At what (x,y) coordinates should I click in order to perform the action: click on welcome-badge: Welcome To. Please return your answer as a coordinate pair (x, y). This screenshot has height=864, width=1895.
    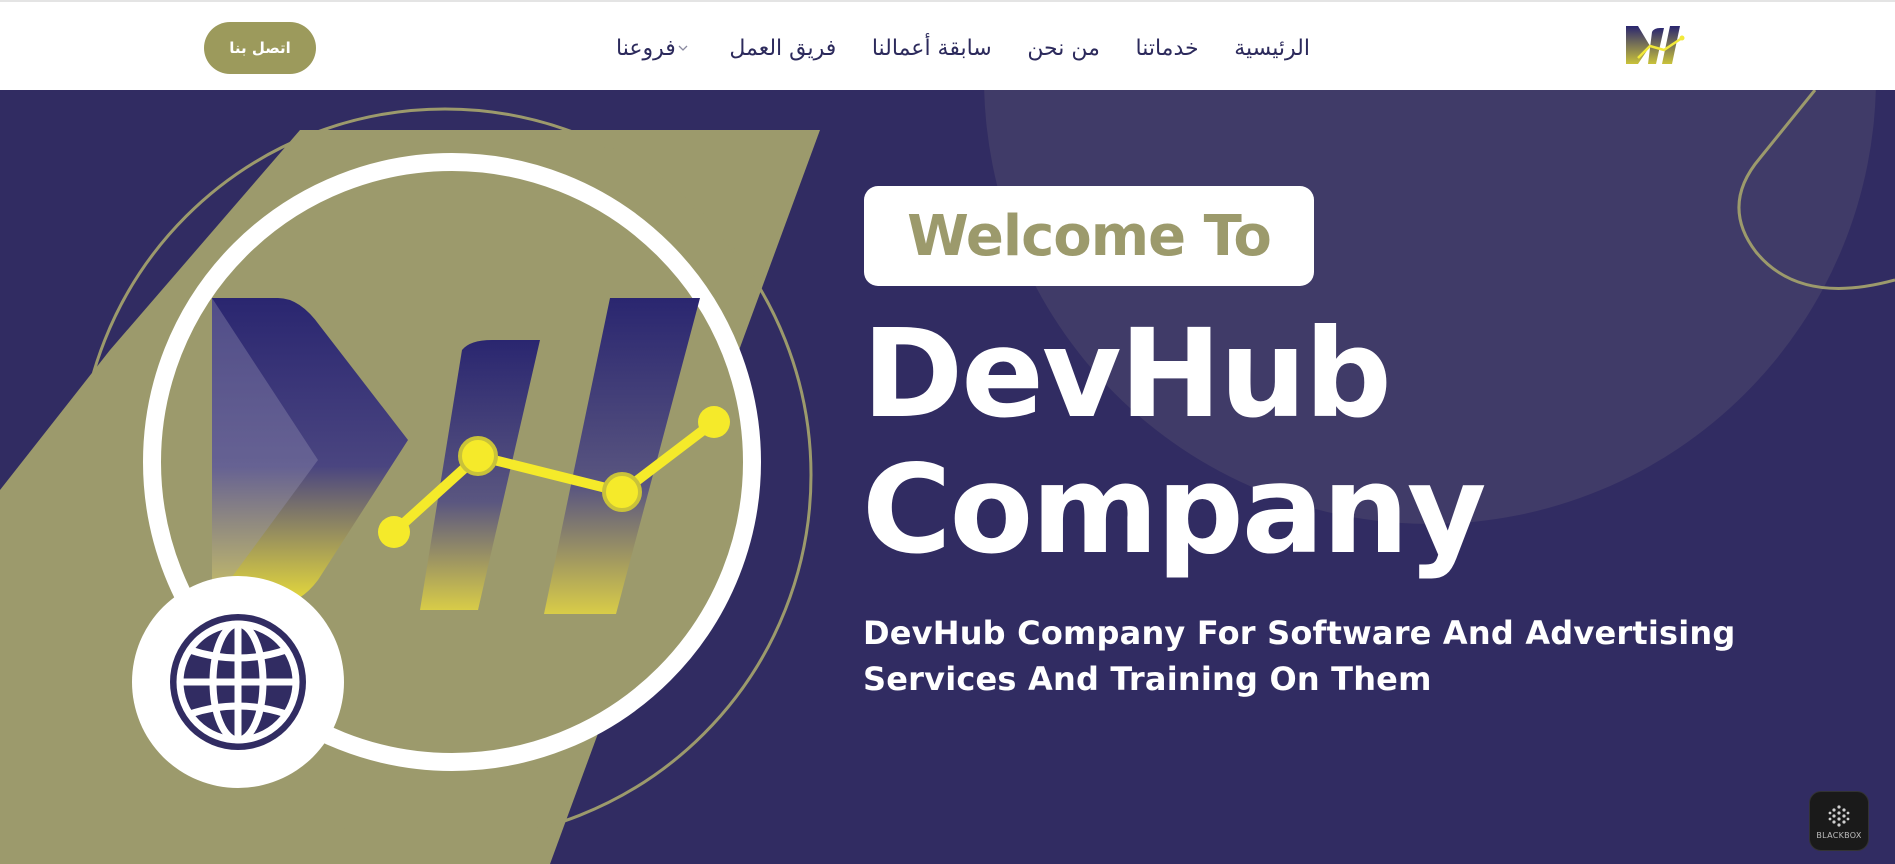
    Looking at the image, I should click on (1089, 236).